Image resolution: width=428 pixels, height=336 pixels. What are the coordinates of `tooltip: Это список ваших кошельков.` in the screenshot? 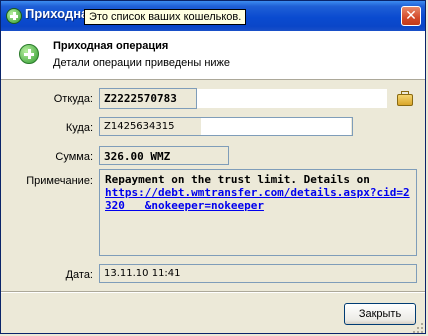 It's located at (165, 17).